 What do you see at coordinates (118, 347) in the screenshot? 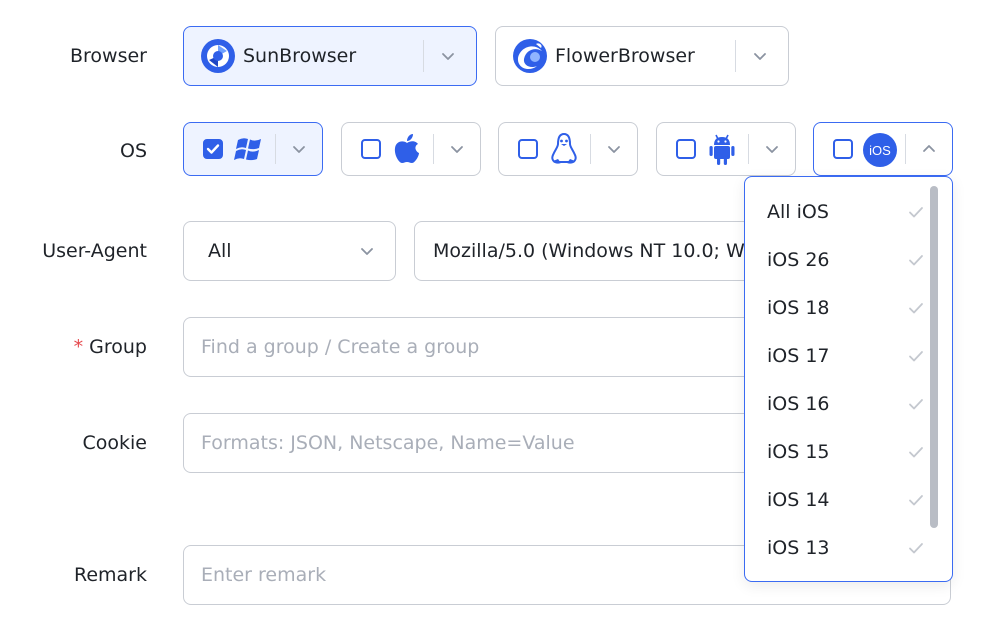
I see `group-label-text: Group` at bounding box center [118, 347].